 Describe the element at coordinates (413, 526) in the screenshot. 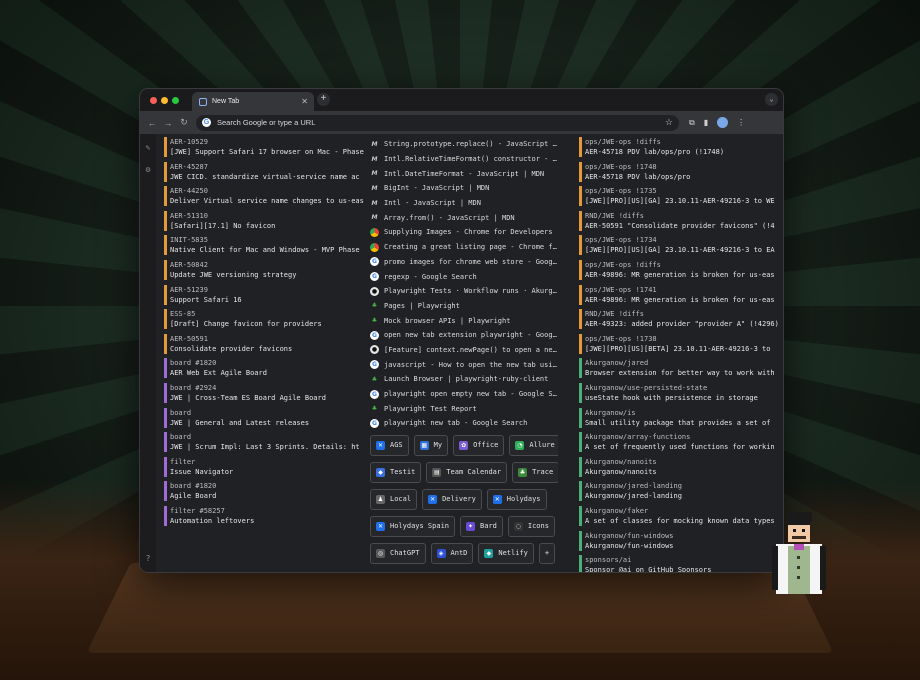

I see `quick-link-button: ✕ Holydays Spain` at that location.